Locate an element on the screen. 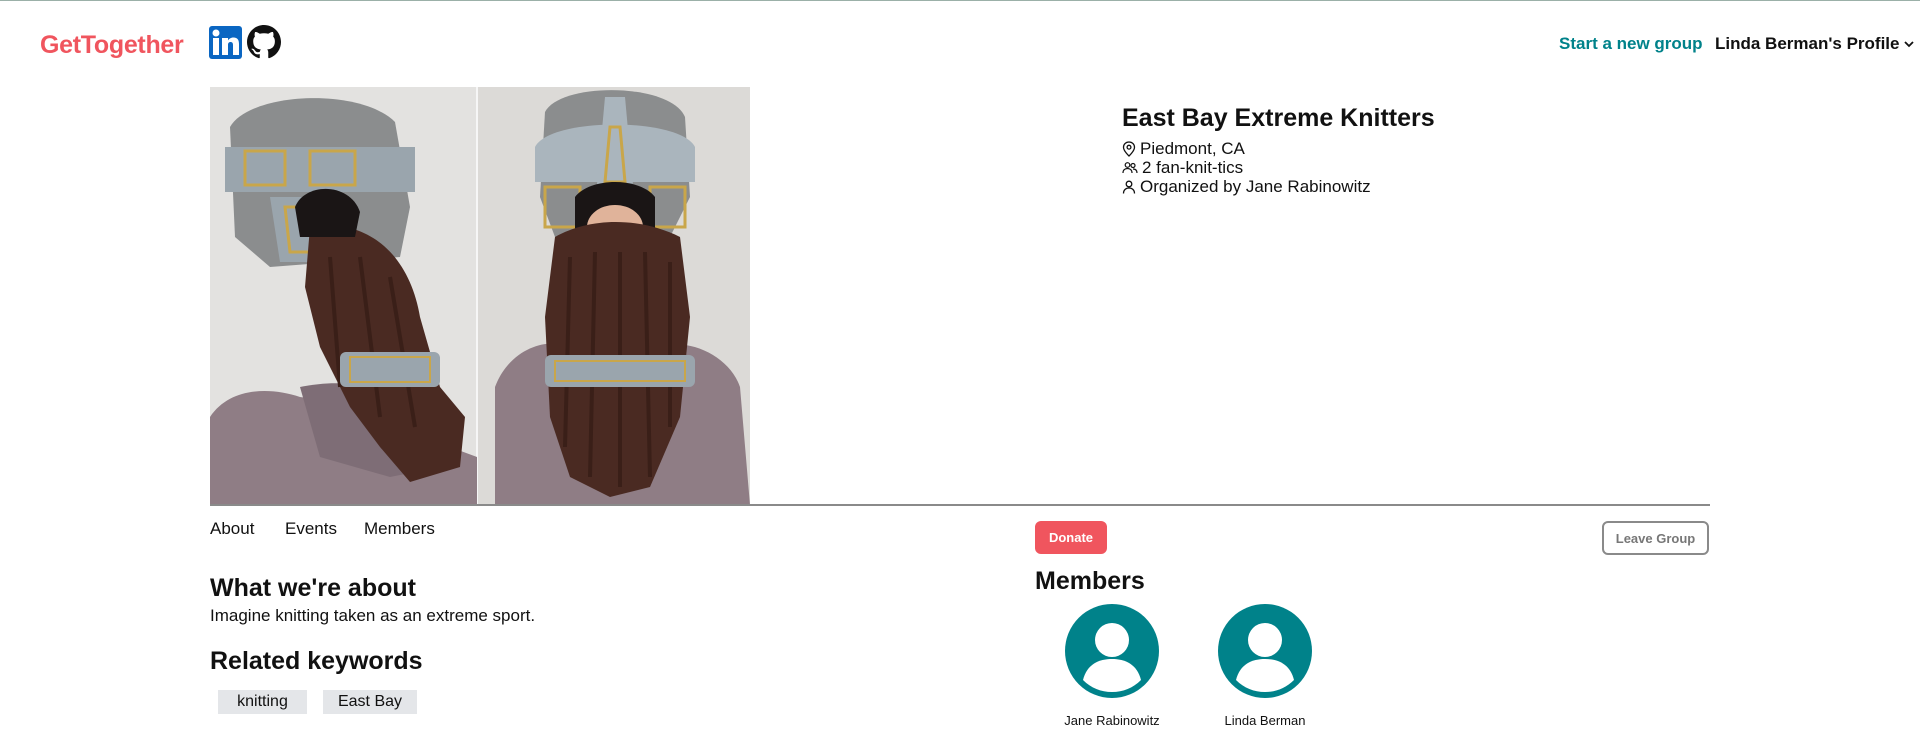 The width and height of the screenshot is (1920, 747). group-member-count-text: 2 fan-knit-tics is located at coordinates (1193, 167).